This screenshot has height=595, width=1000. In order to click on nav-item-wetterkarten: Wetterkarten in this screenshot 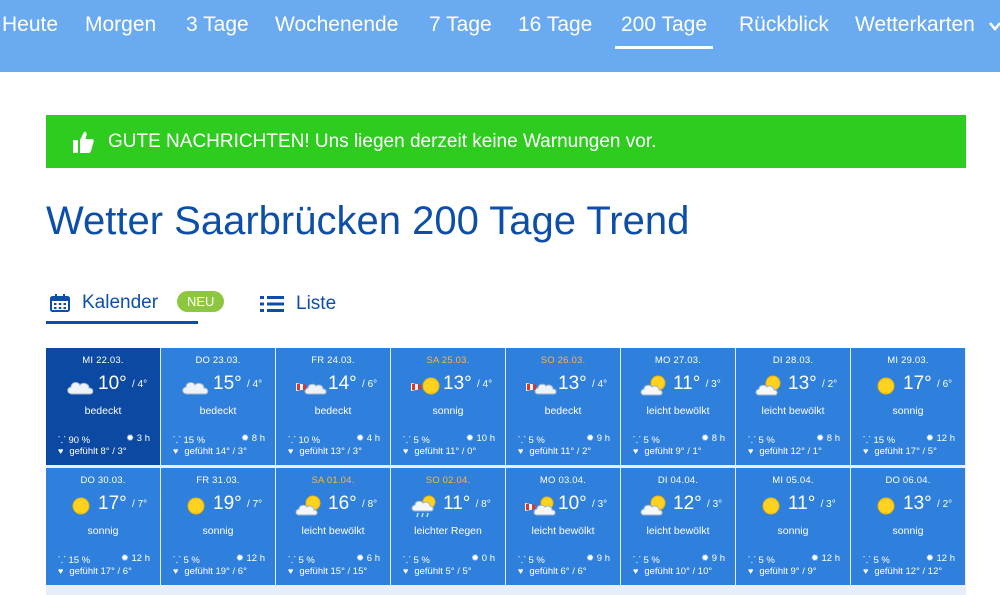, I will do `click(915, 25)`.